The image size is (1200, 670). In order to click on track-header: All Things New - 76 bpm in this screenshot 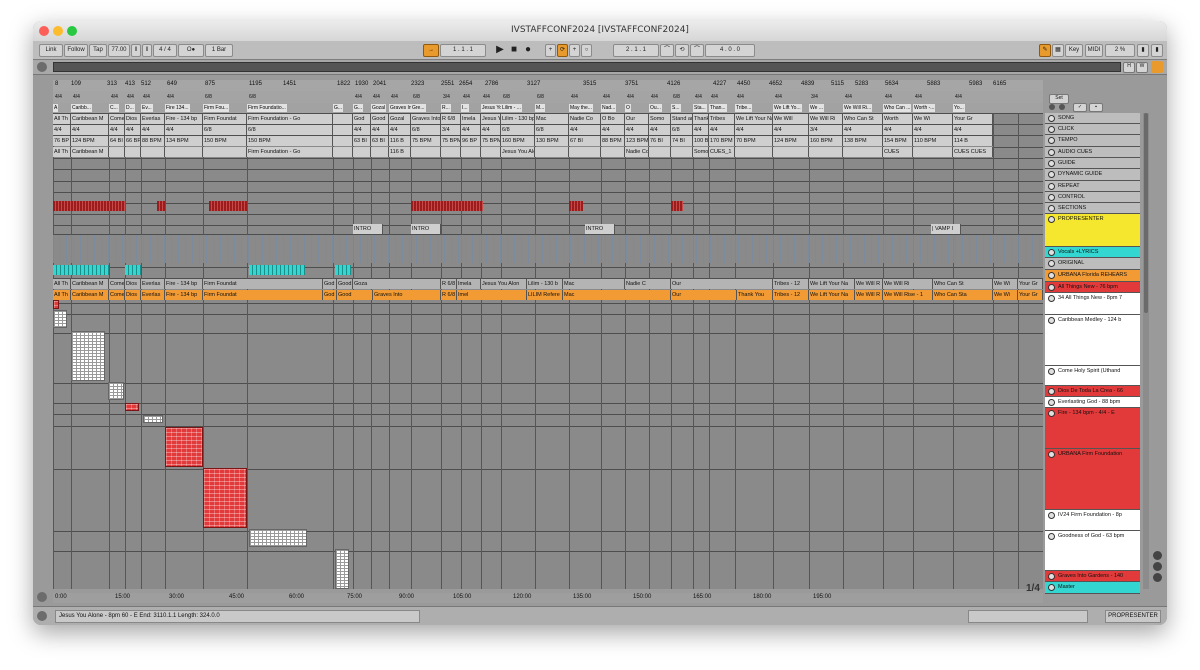, I will do `click(1092, 287)`.